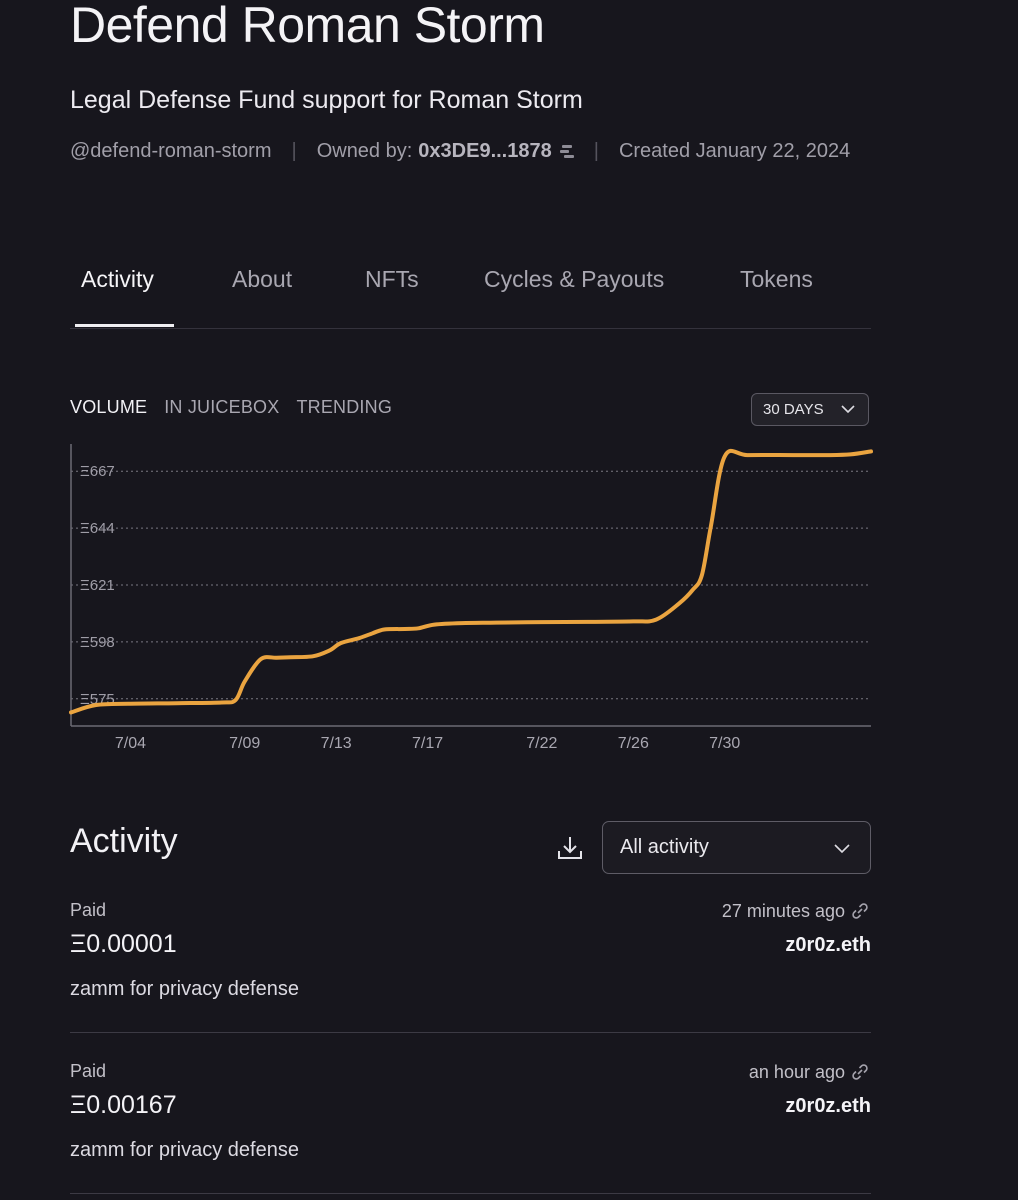 This screenshot has height=1200, width=1018. I want to click on chart-y-tick-label: Ξ667, so click(97, 471).